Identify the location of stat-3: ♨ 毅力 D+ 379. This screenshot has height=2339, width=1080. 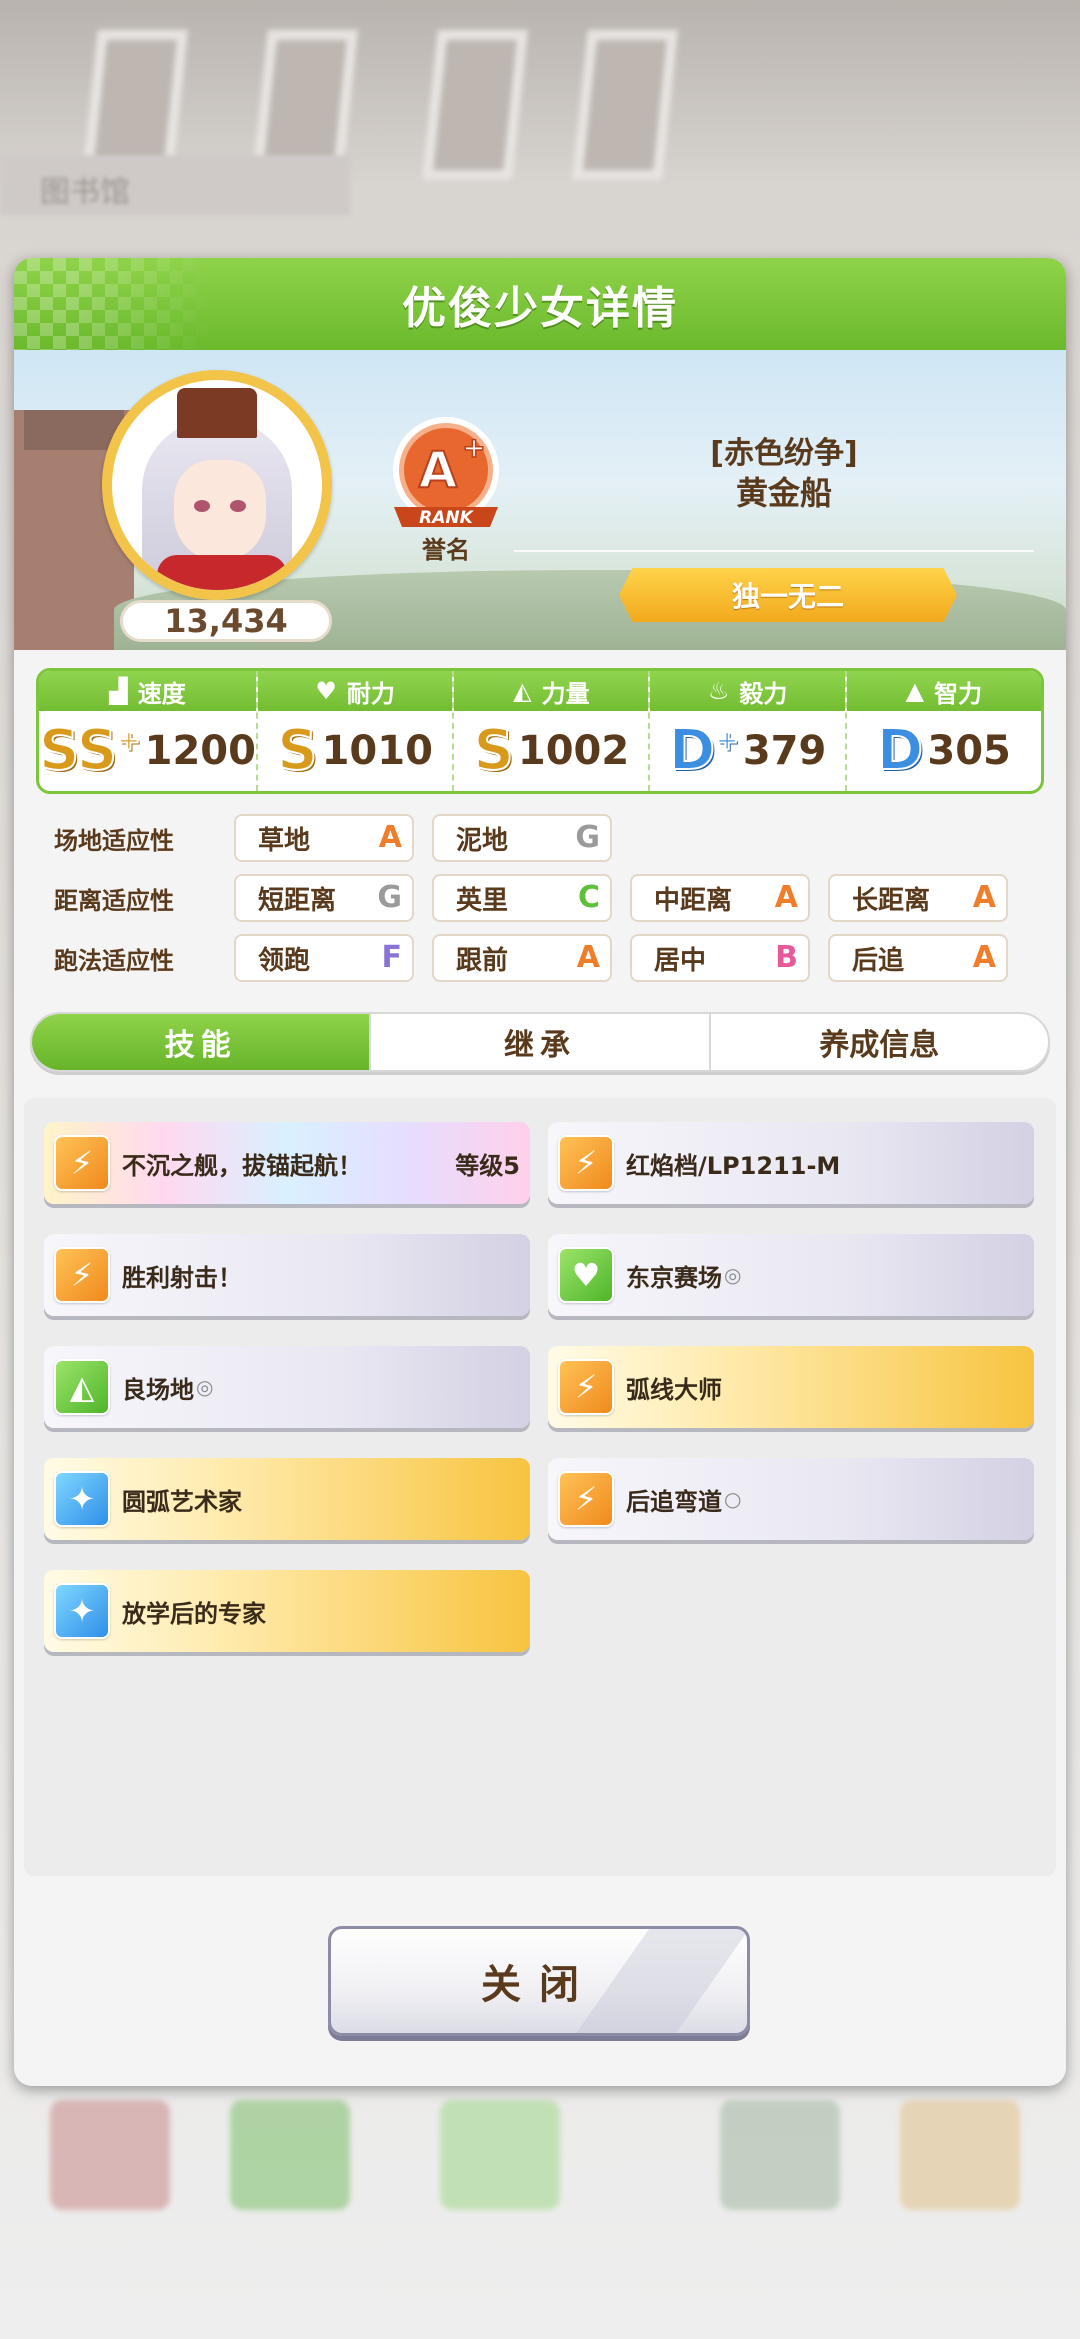
(748, 731).